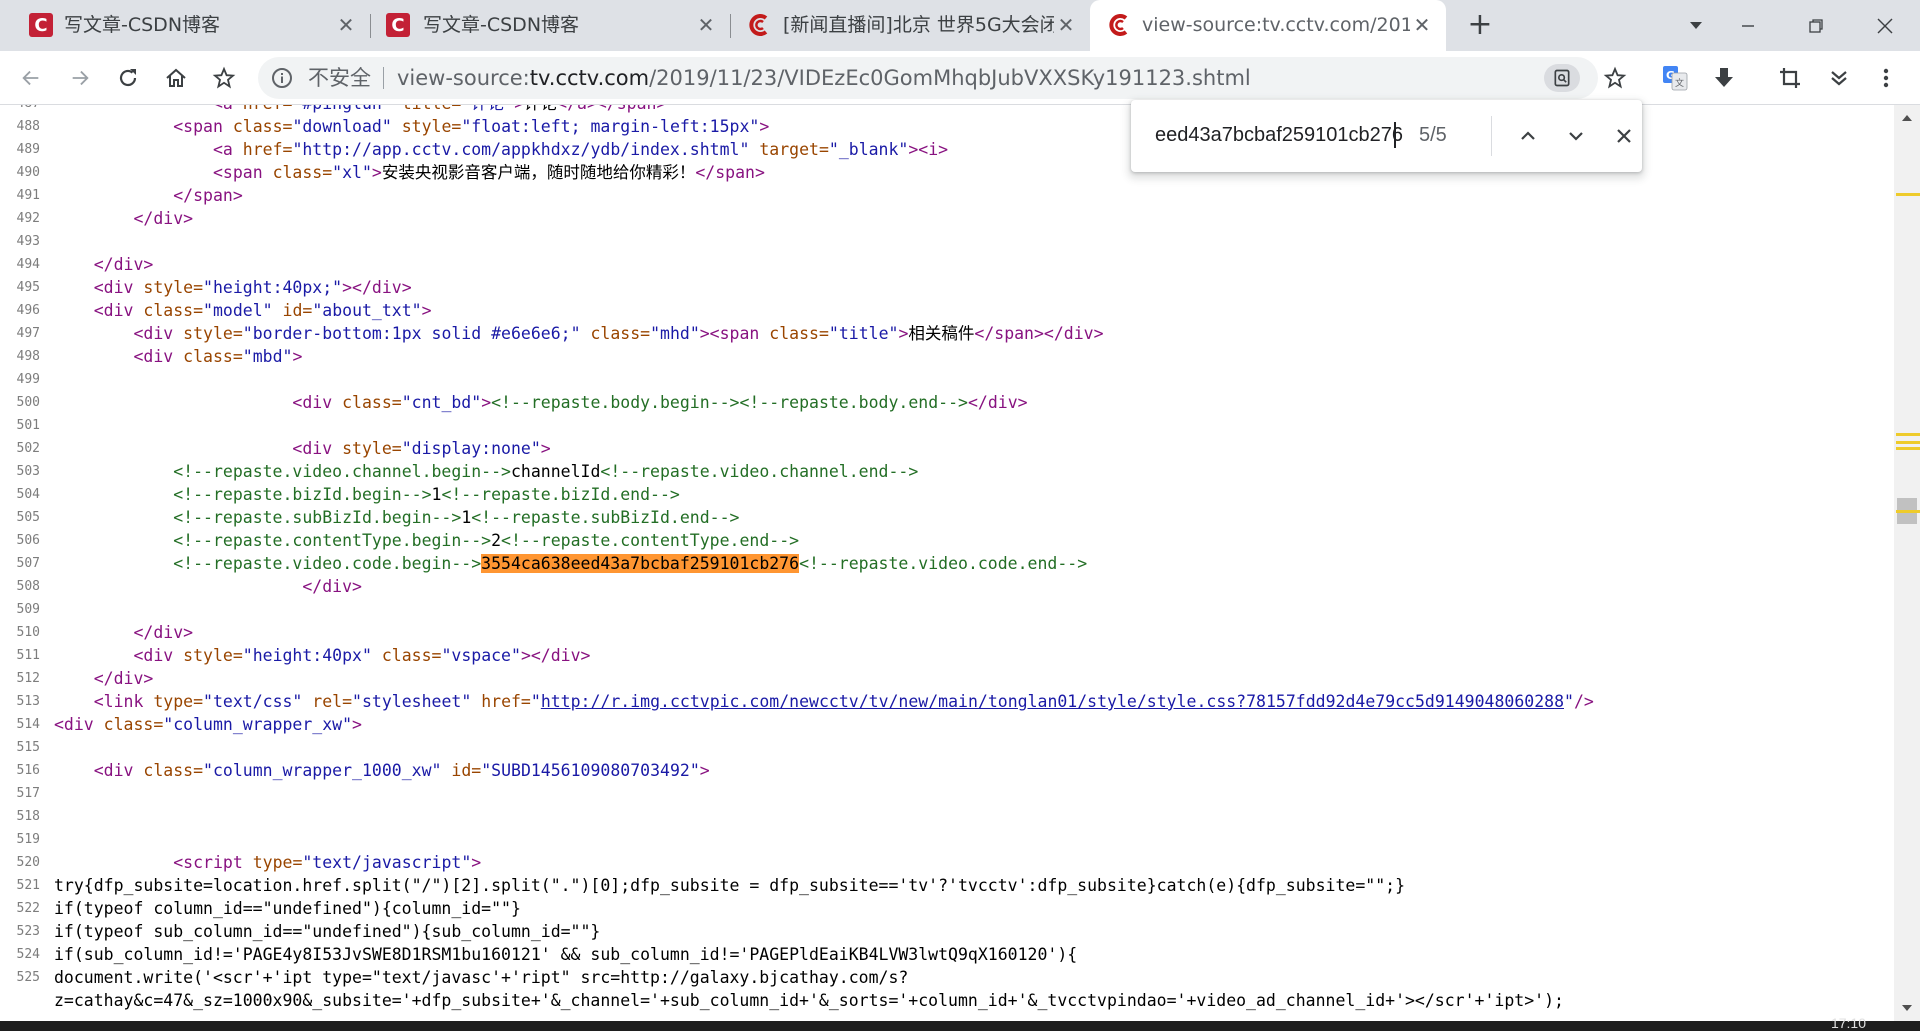 This screenshot has height=1031, width=1920. I want to click on line-number: 506, so click(28, 540).